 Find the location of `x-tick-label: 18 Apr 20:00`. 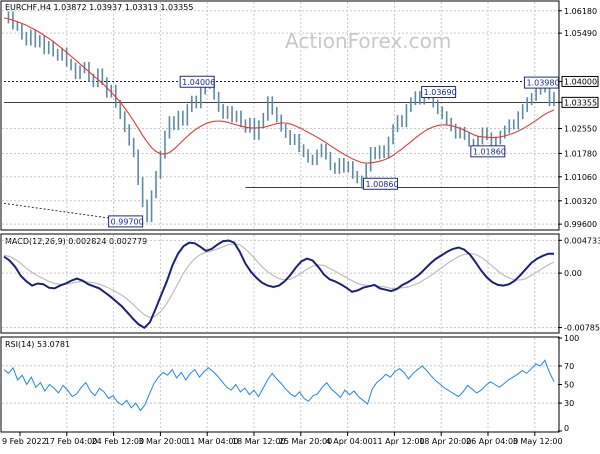

x-tick-label: 18 Apr 20:00 is located at coordinates (445, 441).